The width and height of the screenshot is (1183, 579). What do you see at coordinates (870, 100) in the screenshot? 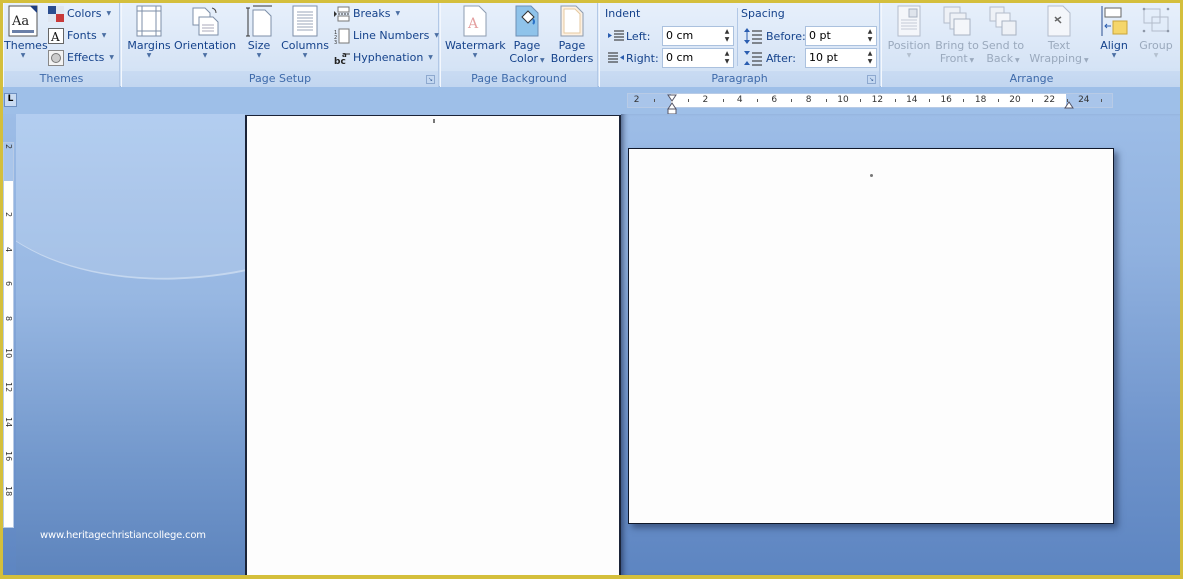
I see `horizontal-ruler: 2 2 4 6 8 10 12 14 16 18 20 22 24` at bounding box center [870, 100].